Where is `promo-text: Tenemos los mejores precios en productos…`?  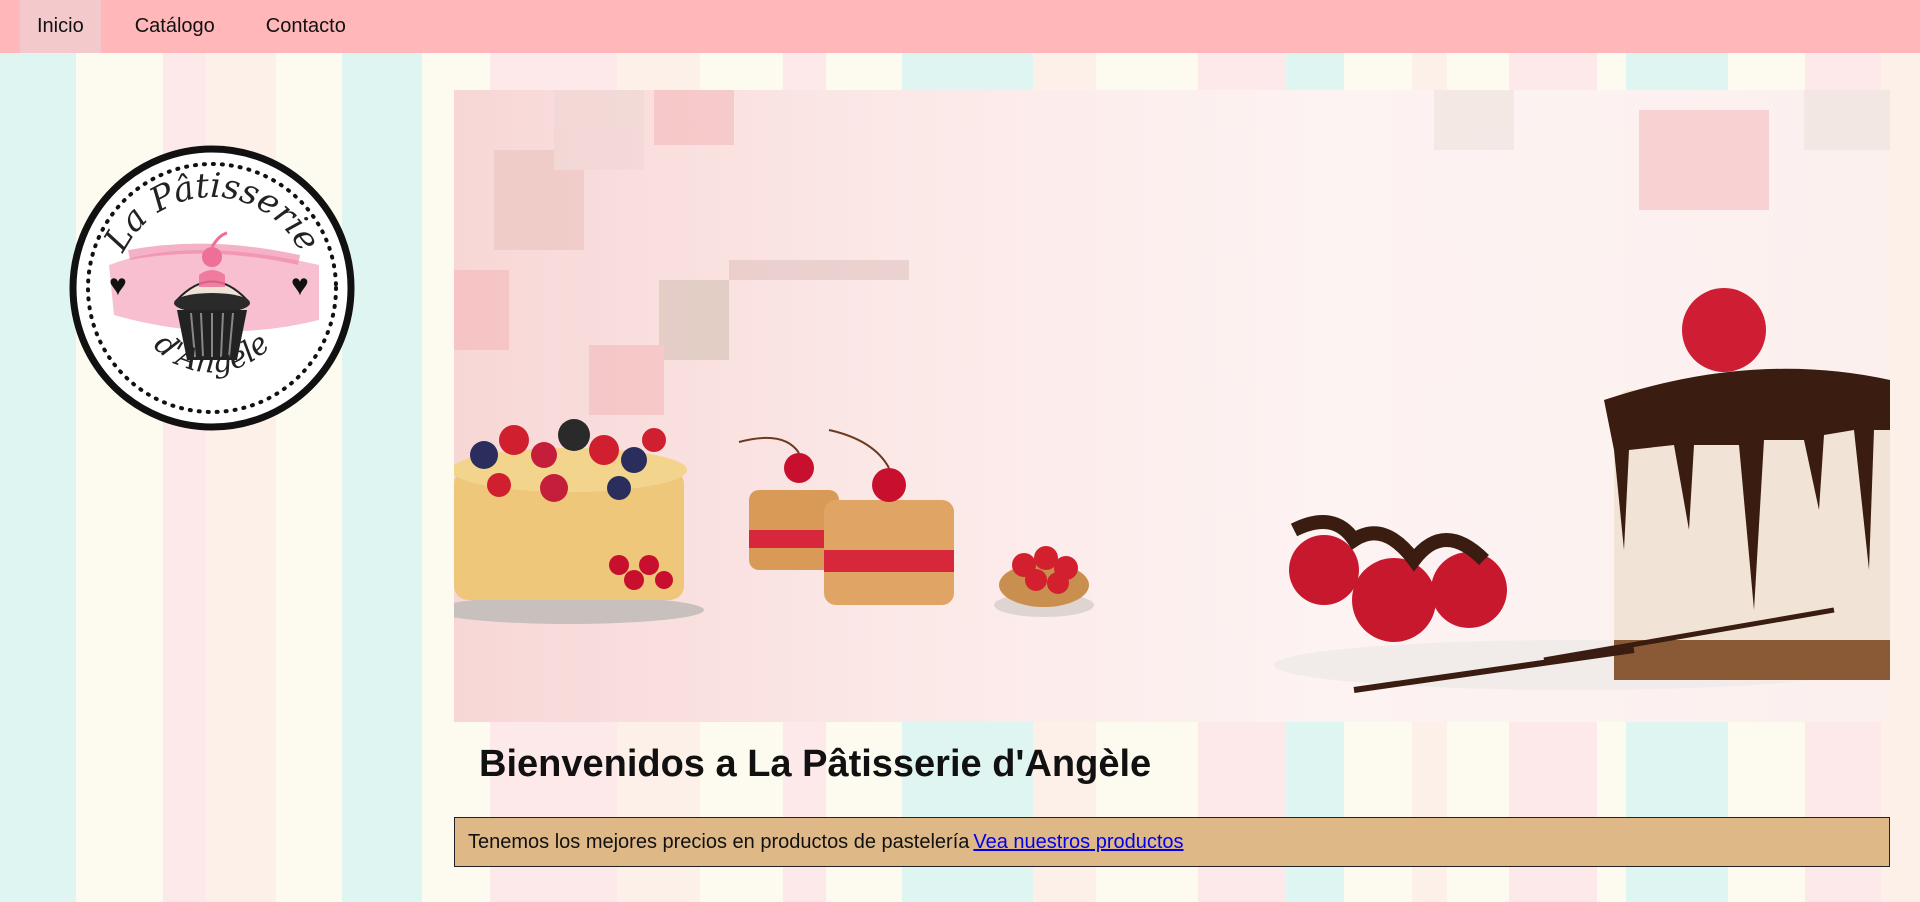
promo-text: Tenemos los mejores precios en productos… is located at coordinates (719, 841).